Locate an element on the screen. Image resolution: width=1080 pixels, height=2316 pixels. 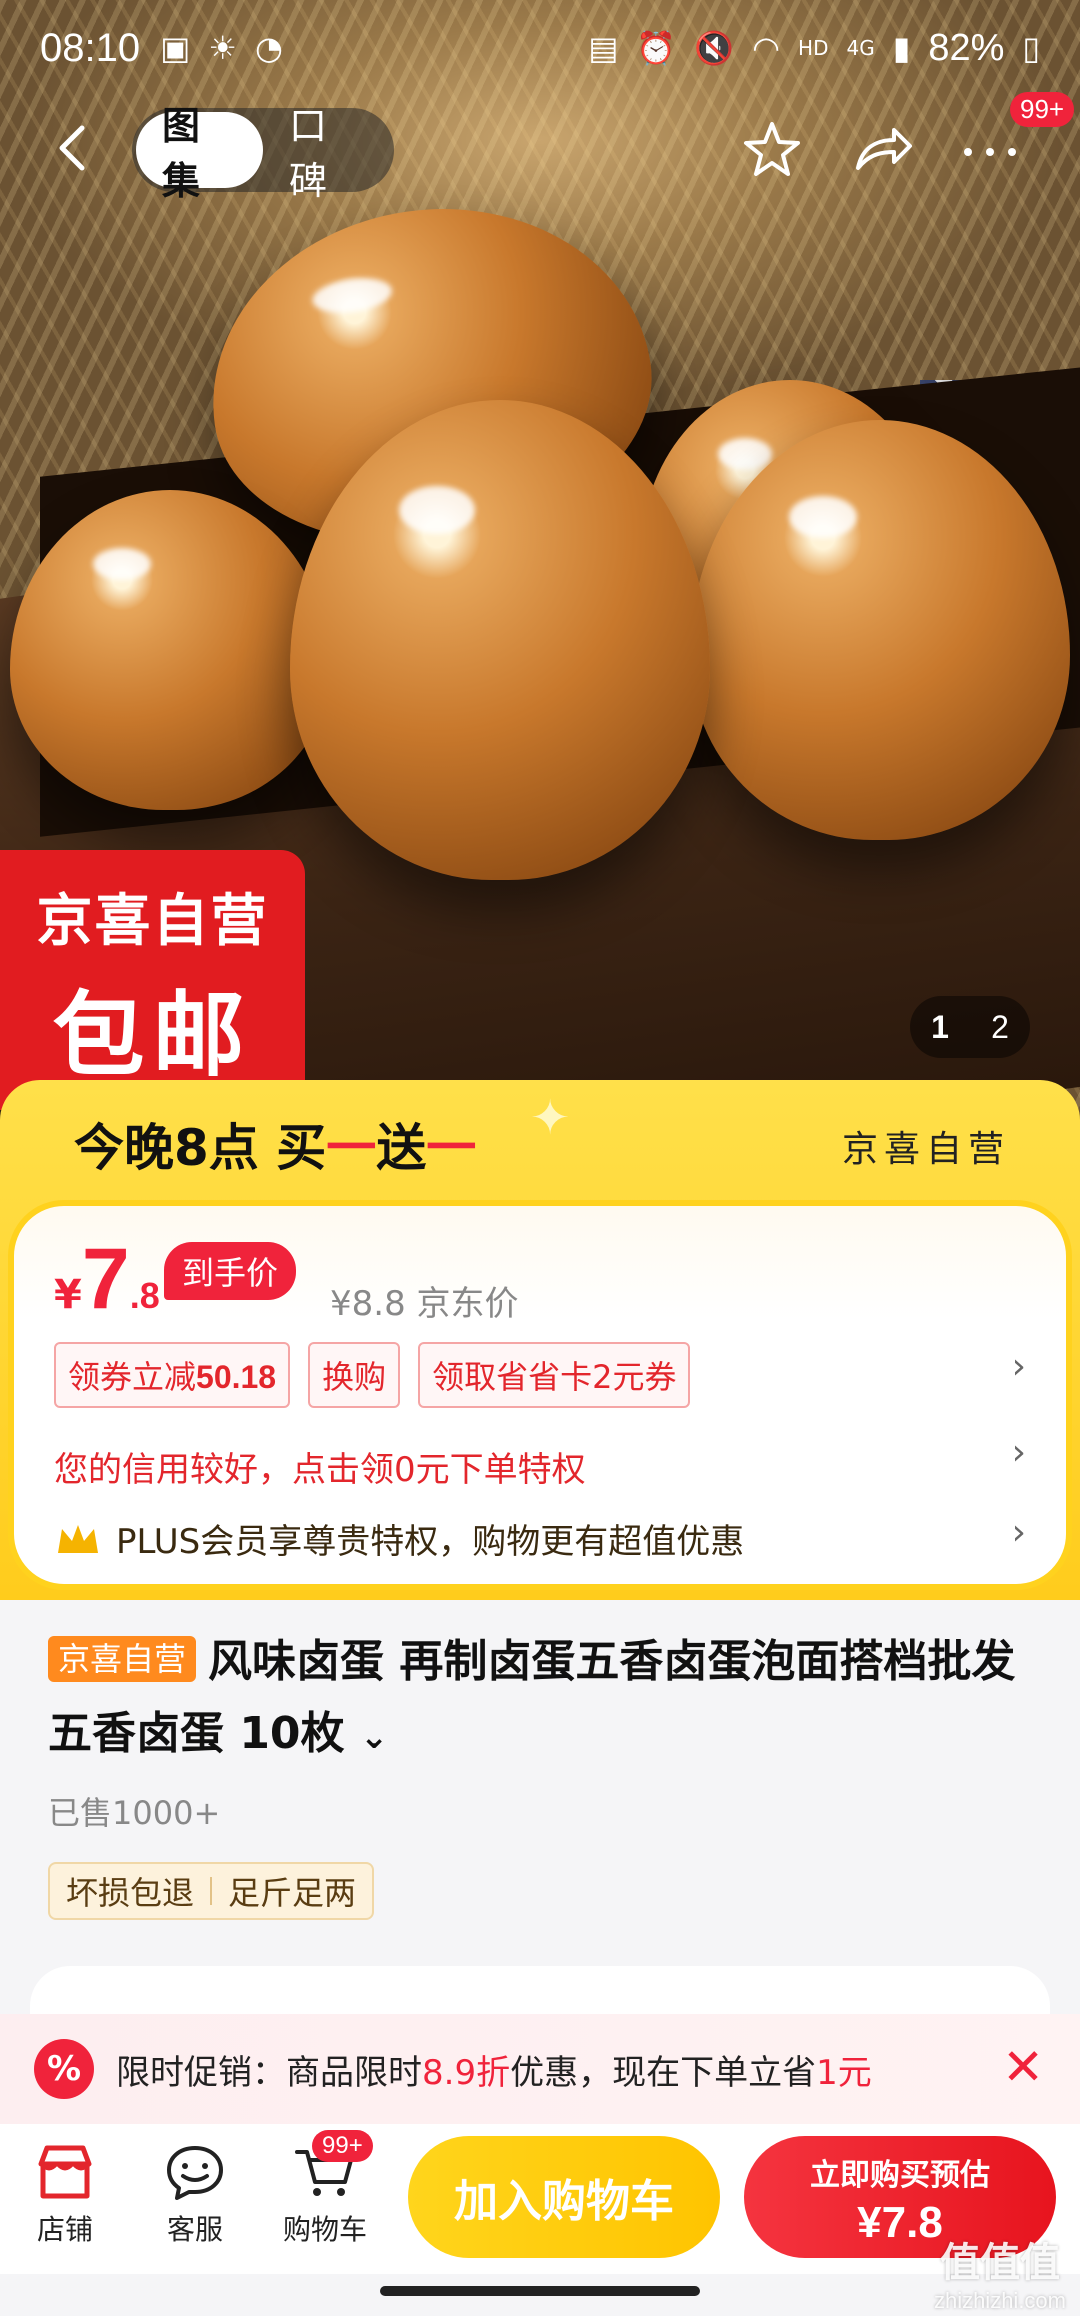
mute-icon: 🔇 is located at coordinates (714, 48).